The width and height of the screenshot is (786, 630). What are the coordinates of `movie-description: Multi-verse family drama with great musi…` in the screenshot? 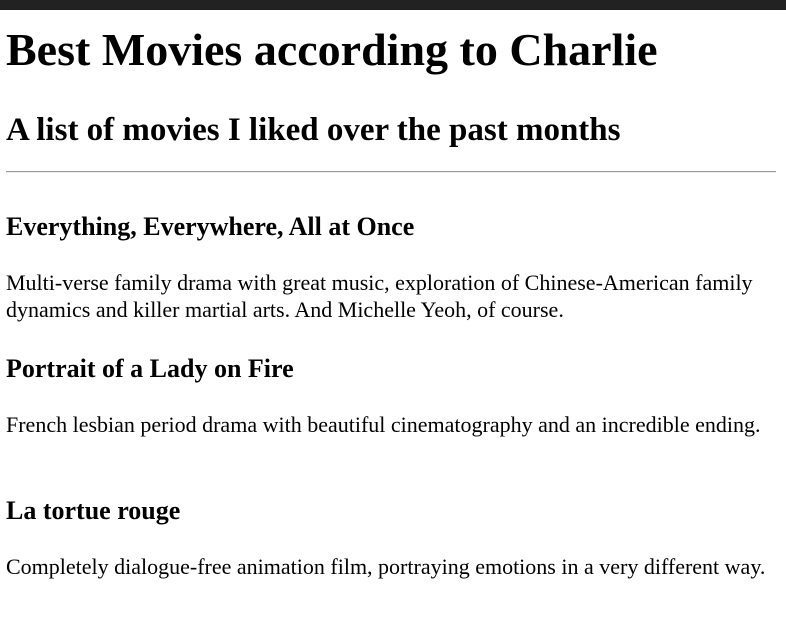 It's located at (379, 296).